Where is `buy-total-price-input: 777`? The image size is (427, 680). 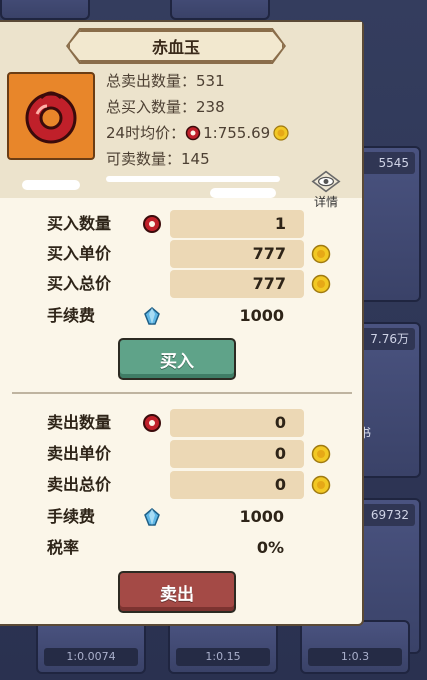 buy-total-price-input: 777 is located at coordinates (237, 284).